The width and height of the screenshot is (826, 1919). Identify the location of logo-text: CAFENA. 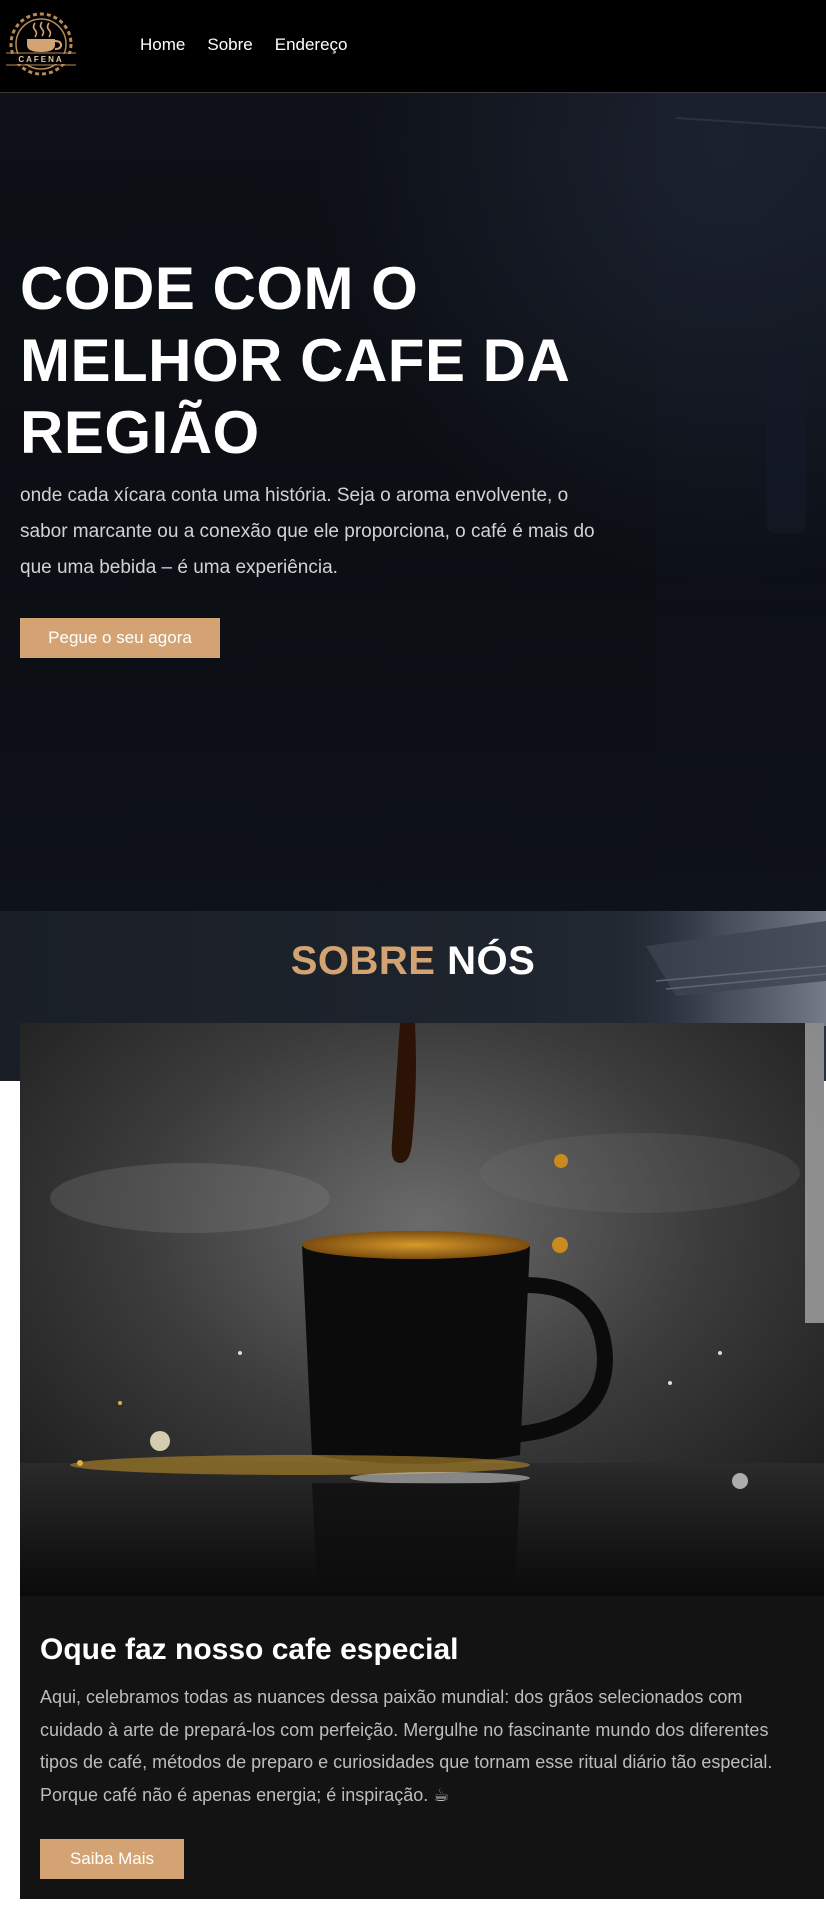
(40, 59).